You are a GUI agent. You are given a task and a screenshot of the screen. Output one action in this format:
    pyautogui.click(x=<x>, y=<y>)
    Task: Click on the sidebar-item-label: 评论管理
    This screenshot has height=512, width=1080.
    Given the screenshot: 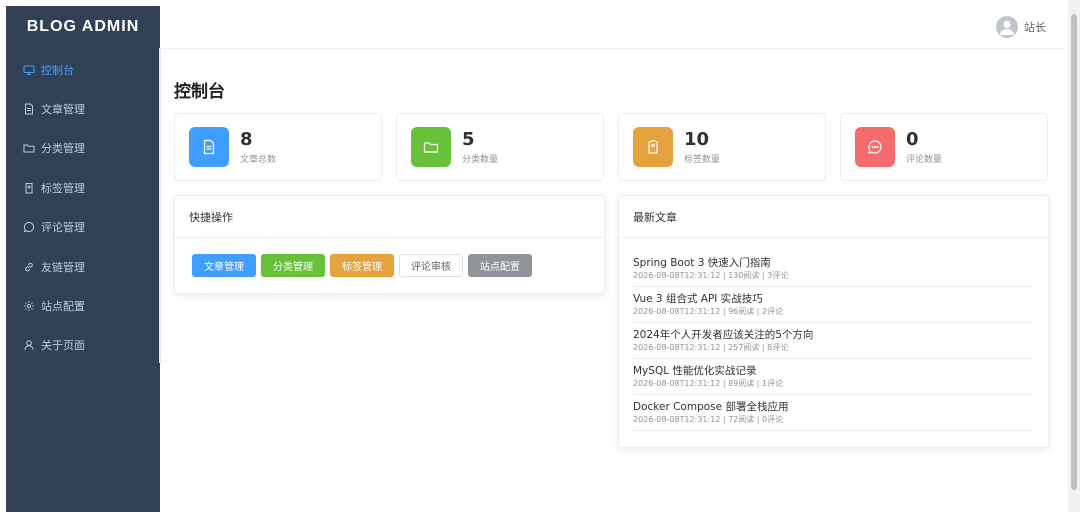 What is the action you would take?
    pyautogui.click(x=63, y=228)
    